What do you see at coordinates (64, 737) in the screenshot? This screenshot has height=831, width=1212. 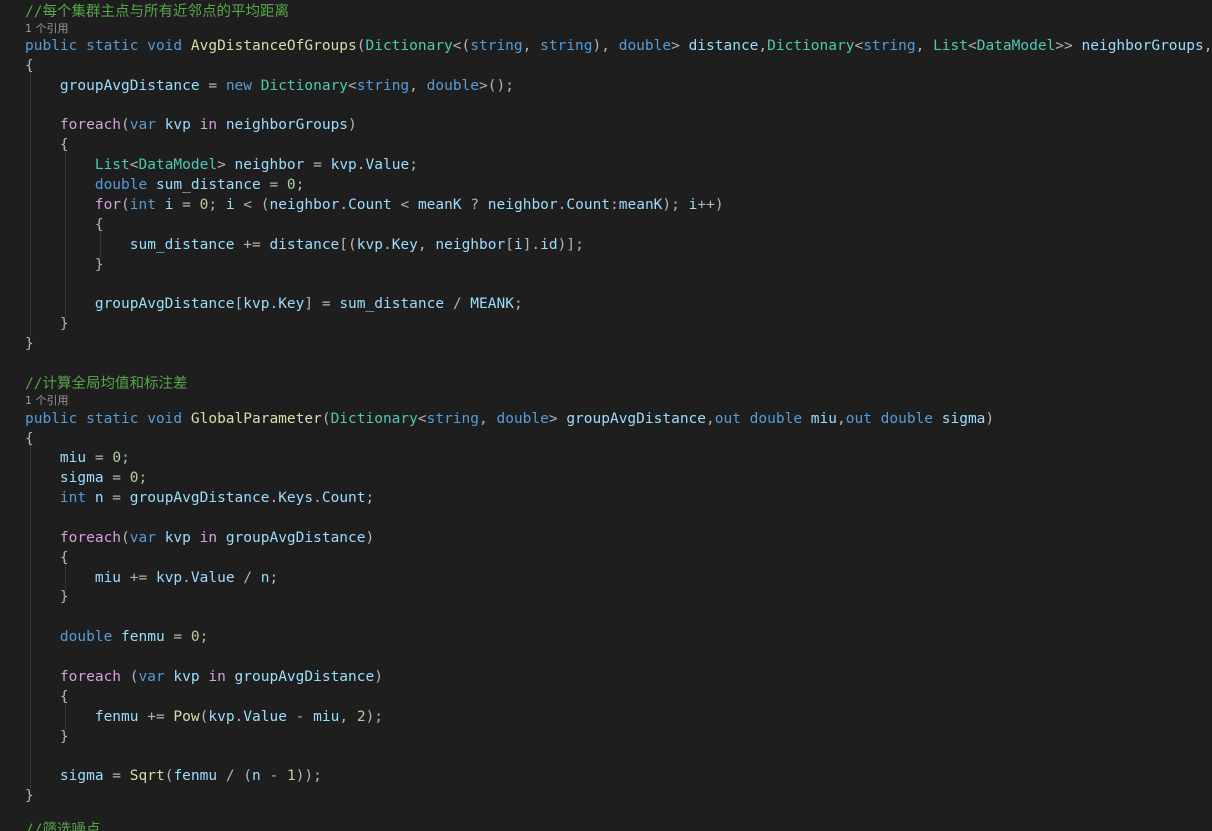 I see `code-token: }` at bounding box center [64, 737].